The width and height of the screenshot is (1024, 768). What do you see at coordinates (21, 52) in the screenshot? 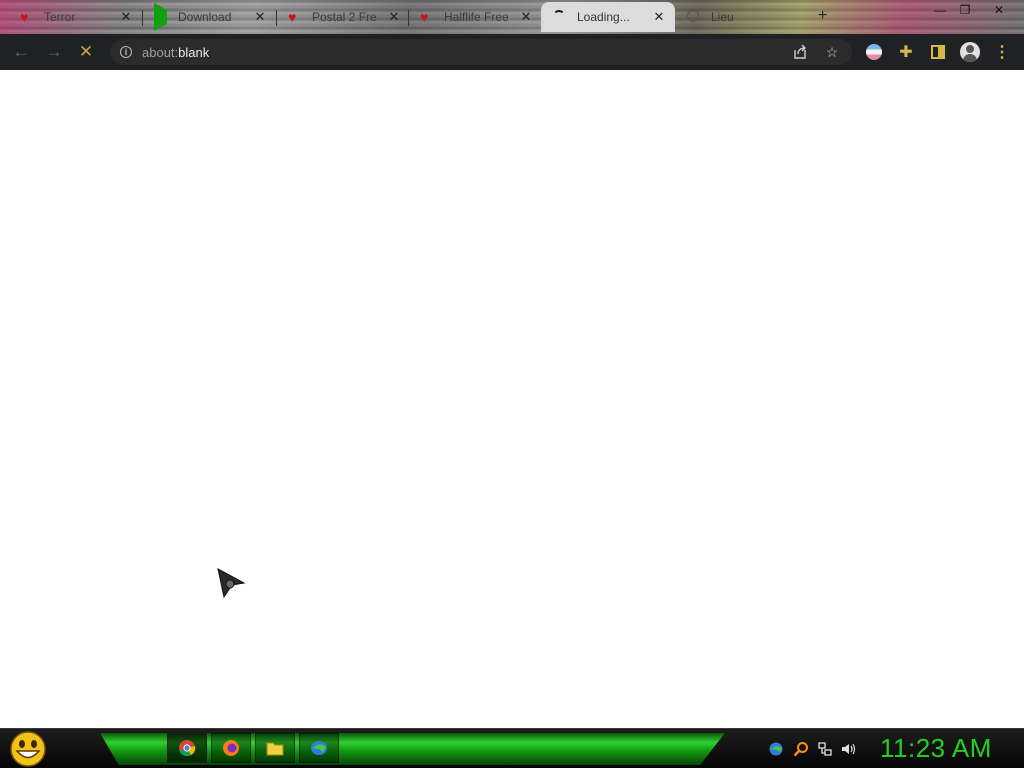
I see `back-icon: ←` at bounding box center [21, 52].